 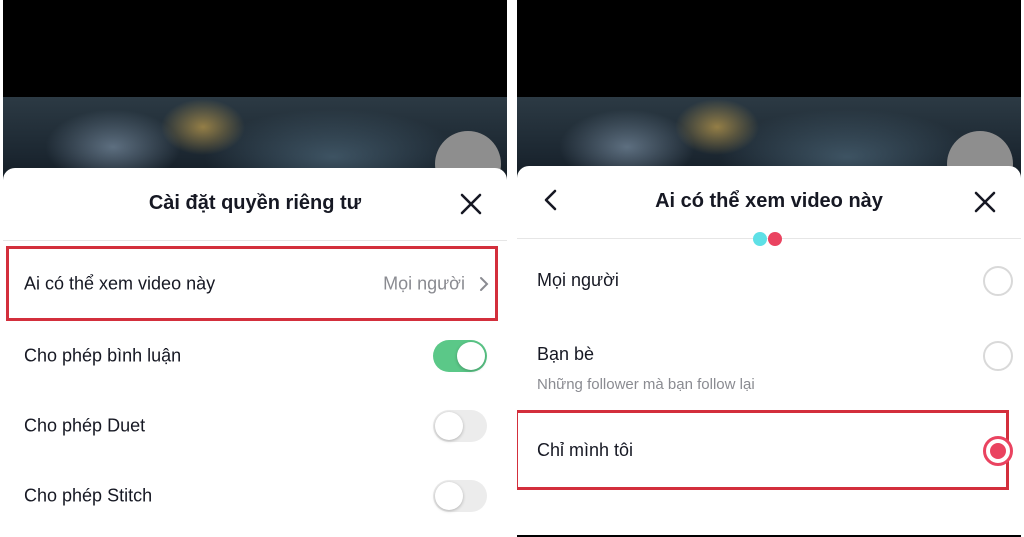 I want to click on sheet-header: Ai có thể xem video này, so click(x=769, y=202).